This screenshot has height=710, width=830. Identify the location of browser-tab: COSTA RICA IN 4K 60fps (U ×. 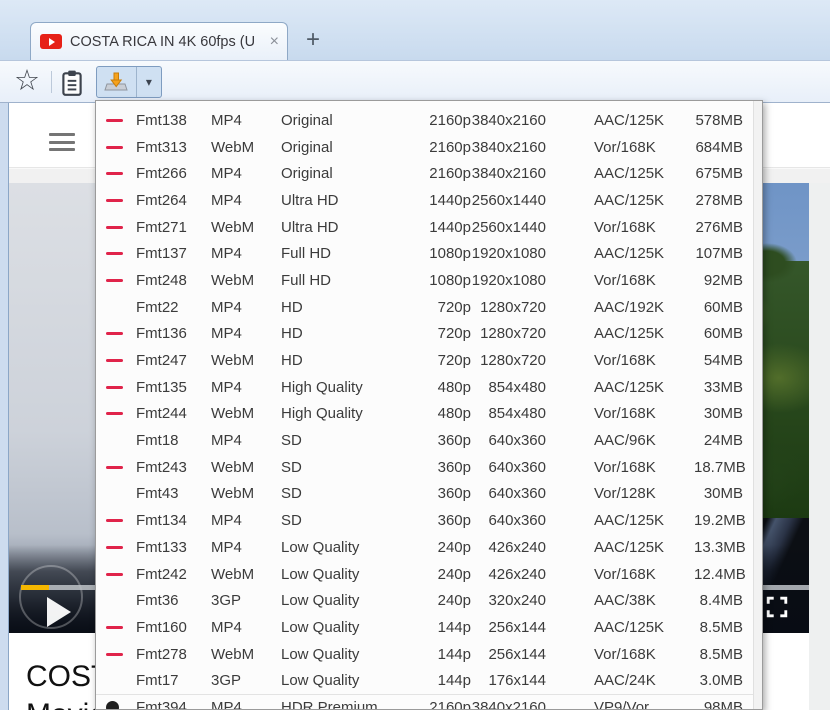
(159, 41).